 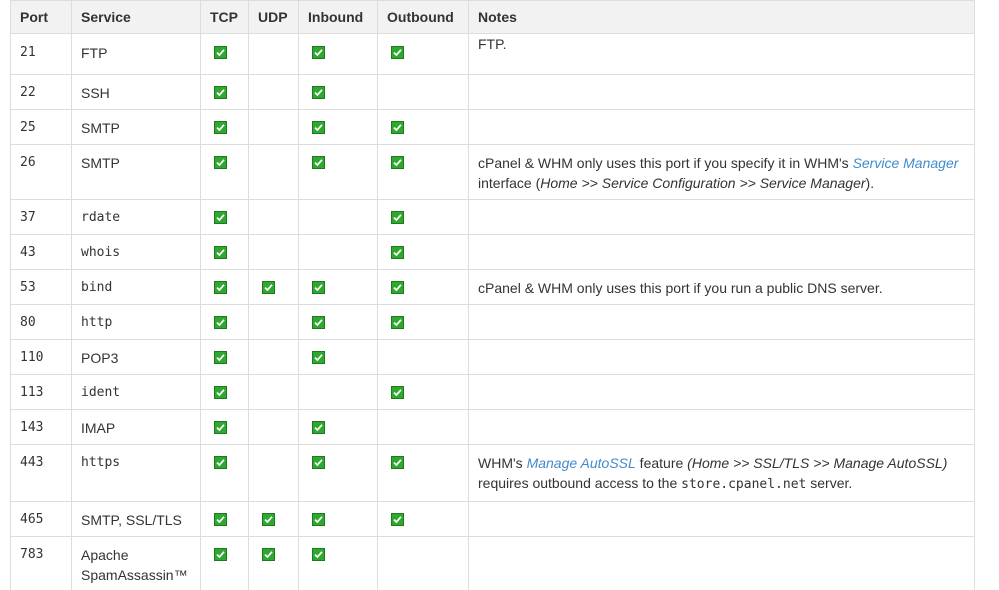 I want to click on port-cell: 53, so click(x=41, y=287).